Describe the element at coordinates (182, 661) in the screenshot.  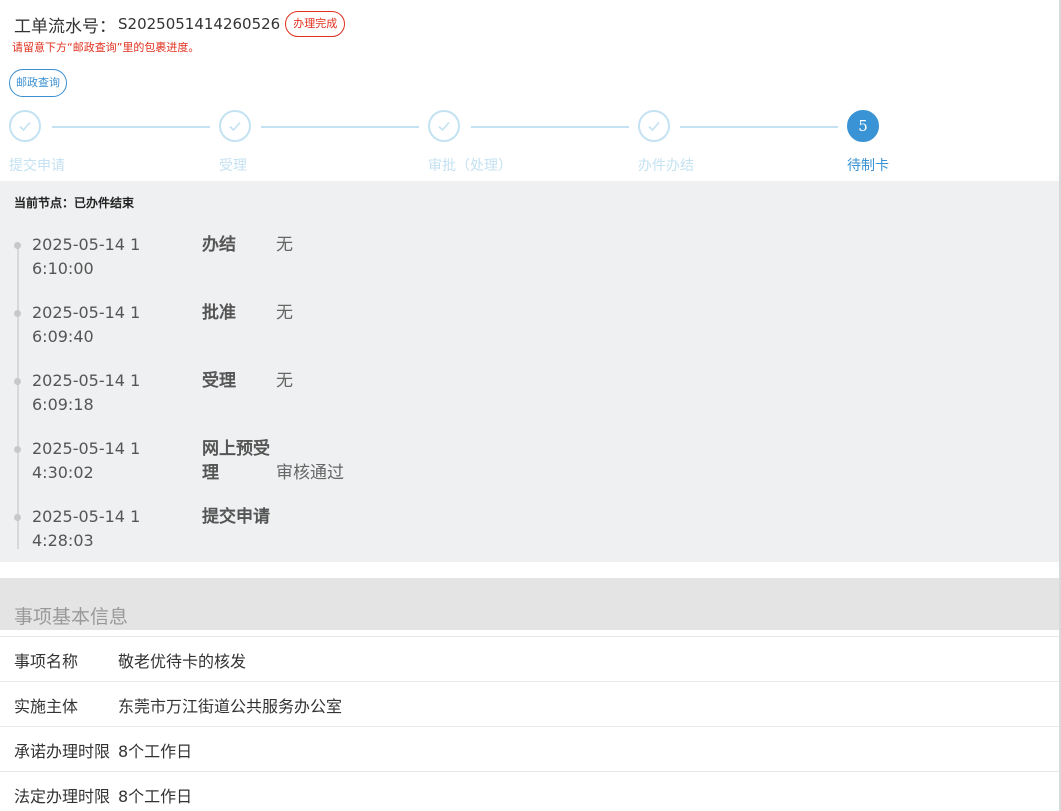
I see `info-value: 敬老优待卡的核发` at that location.